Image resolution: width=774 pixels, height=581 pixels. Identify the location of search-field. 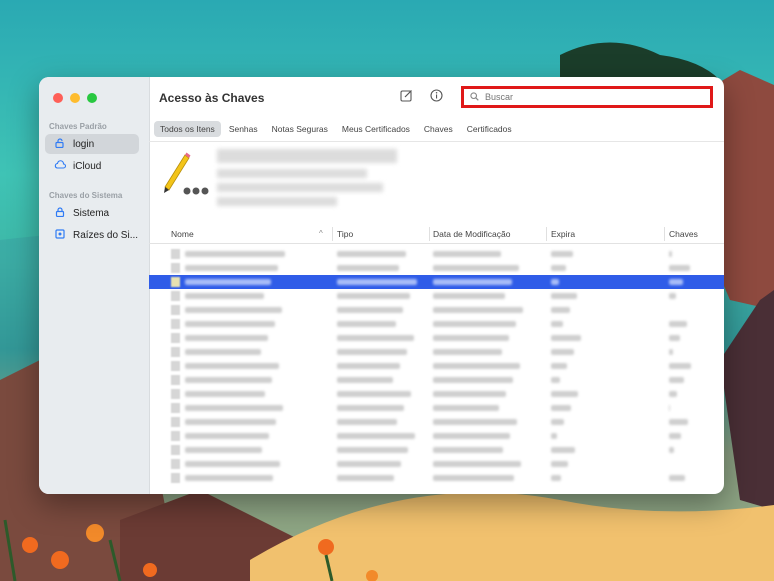
(587, 97).